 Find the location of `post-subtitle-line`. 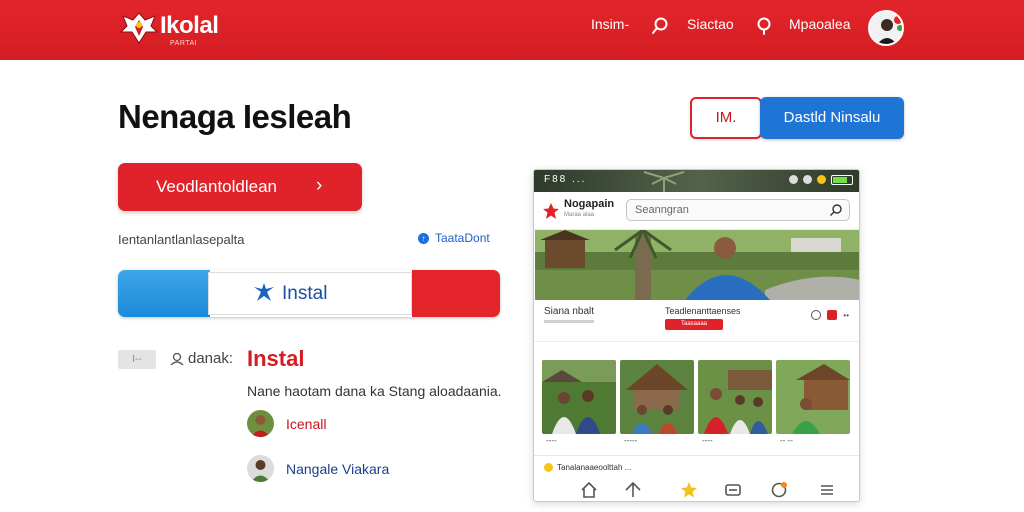

post-subtitle-line is located at coordinates (569, 321).